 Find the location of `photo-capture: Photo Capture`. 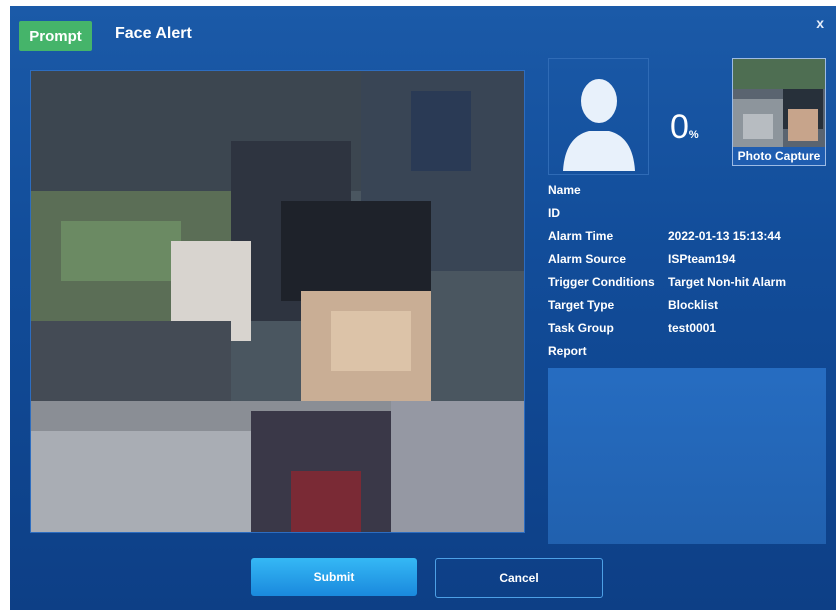

photo-capture: Photo Capture is located at coordinates (779, 112).